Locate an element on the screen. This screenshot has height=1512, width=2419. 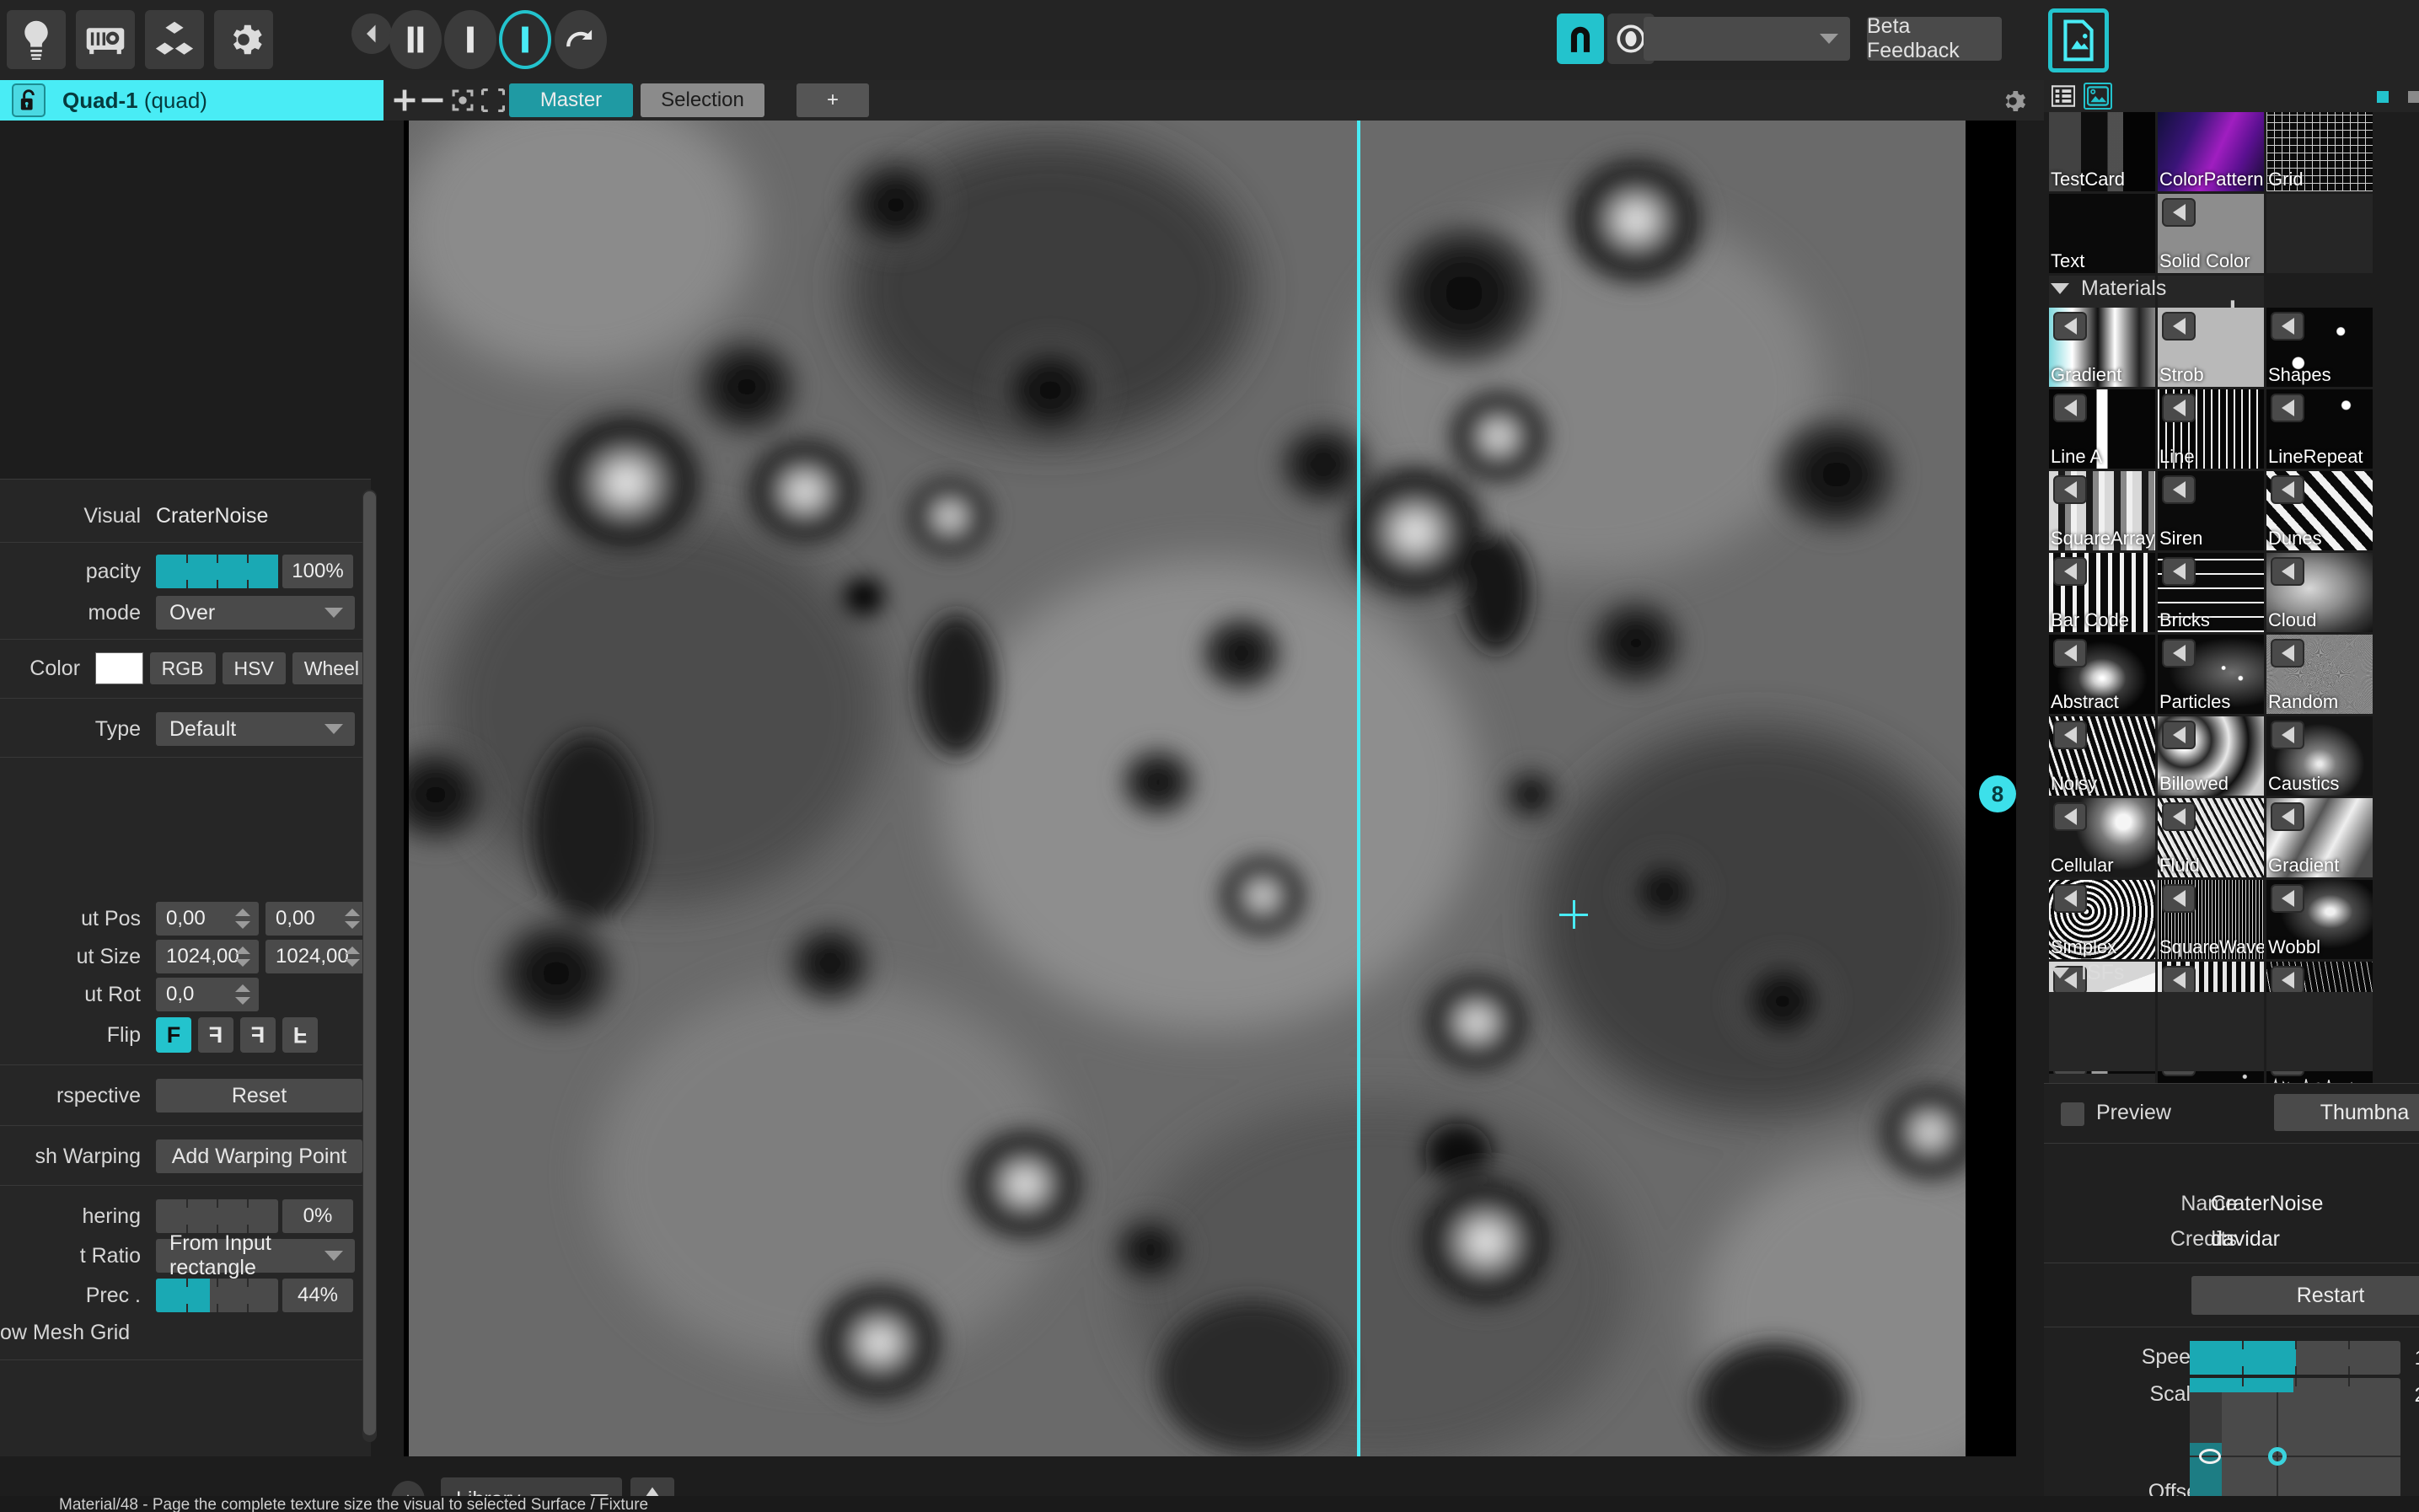
opacity-slider is located at coordinates (217, 571).